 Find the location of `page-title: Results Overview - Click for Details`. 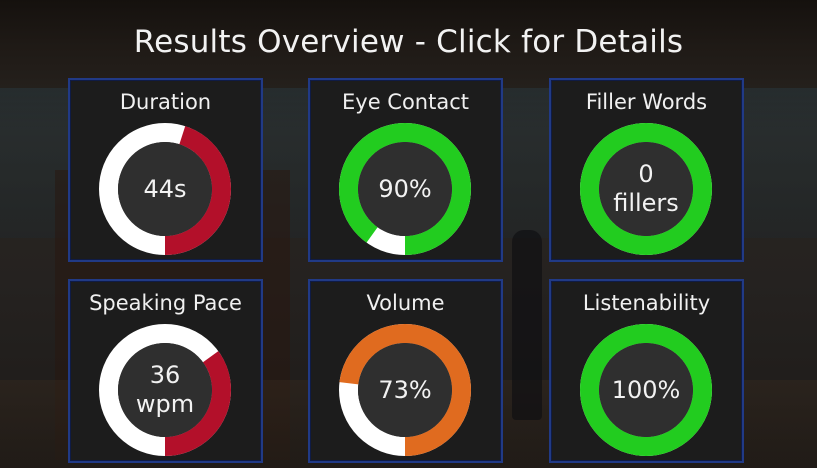

page-title: Results Overview - Click for Details is located at coordinates (408, 42).